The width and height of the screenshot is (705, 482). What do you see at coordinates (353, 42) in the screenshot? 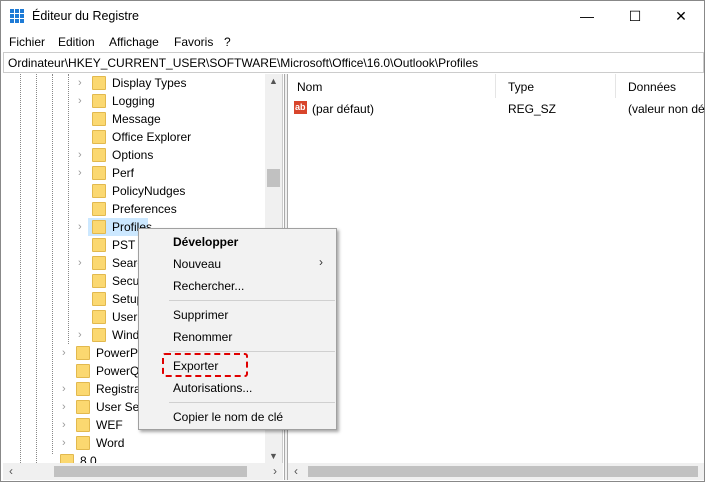
I see `menu-bar: Fichier Edition Affichage Favoris ?` at bounding box center [353, 42].